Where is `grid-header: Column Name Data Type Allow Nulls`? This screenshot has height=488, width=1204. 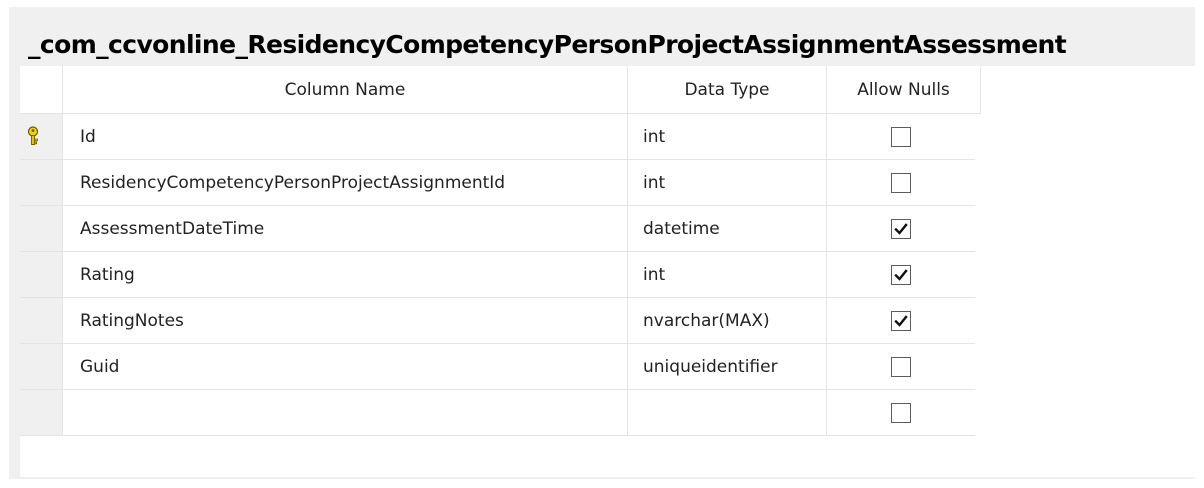
grid-header: Column Name Data Type Allow Nulls is located at coordinates (500, 90).